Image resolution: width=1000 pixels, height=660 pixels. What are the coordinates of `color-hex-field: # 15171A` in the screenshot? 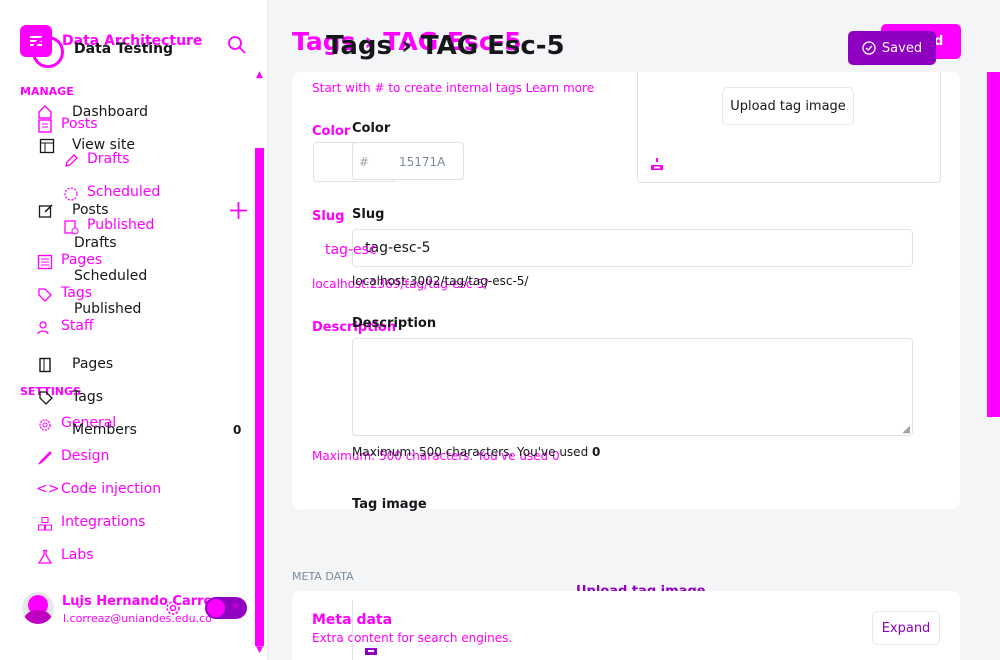 It's located at (408, 161).